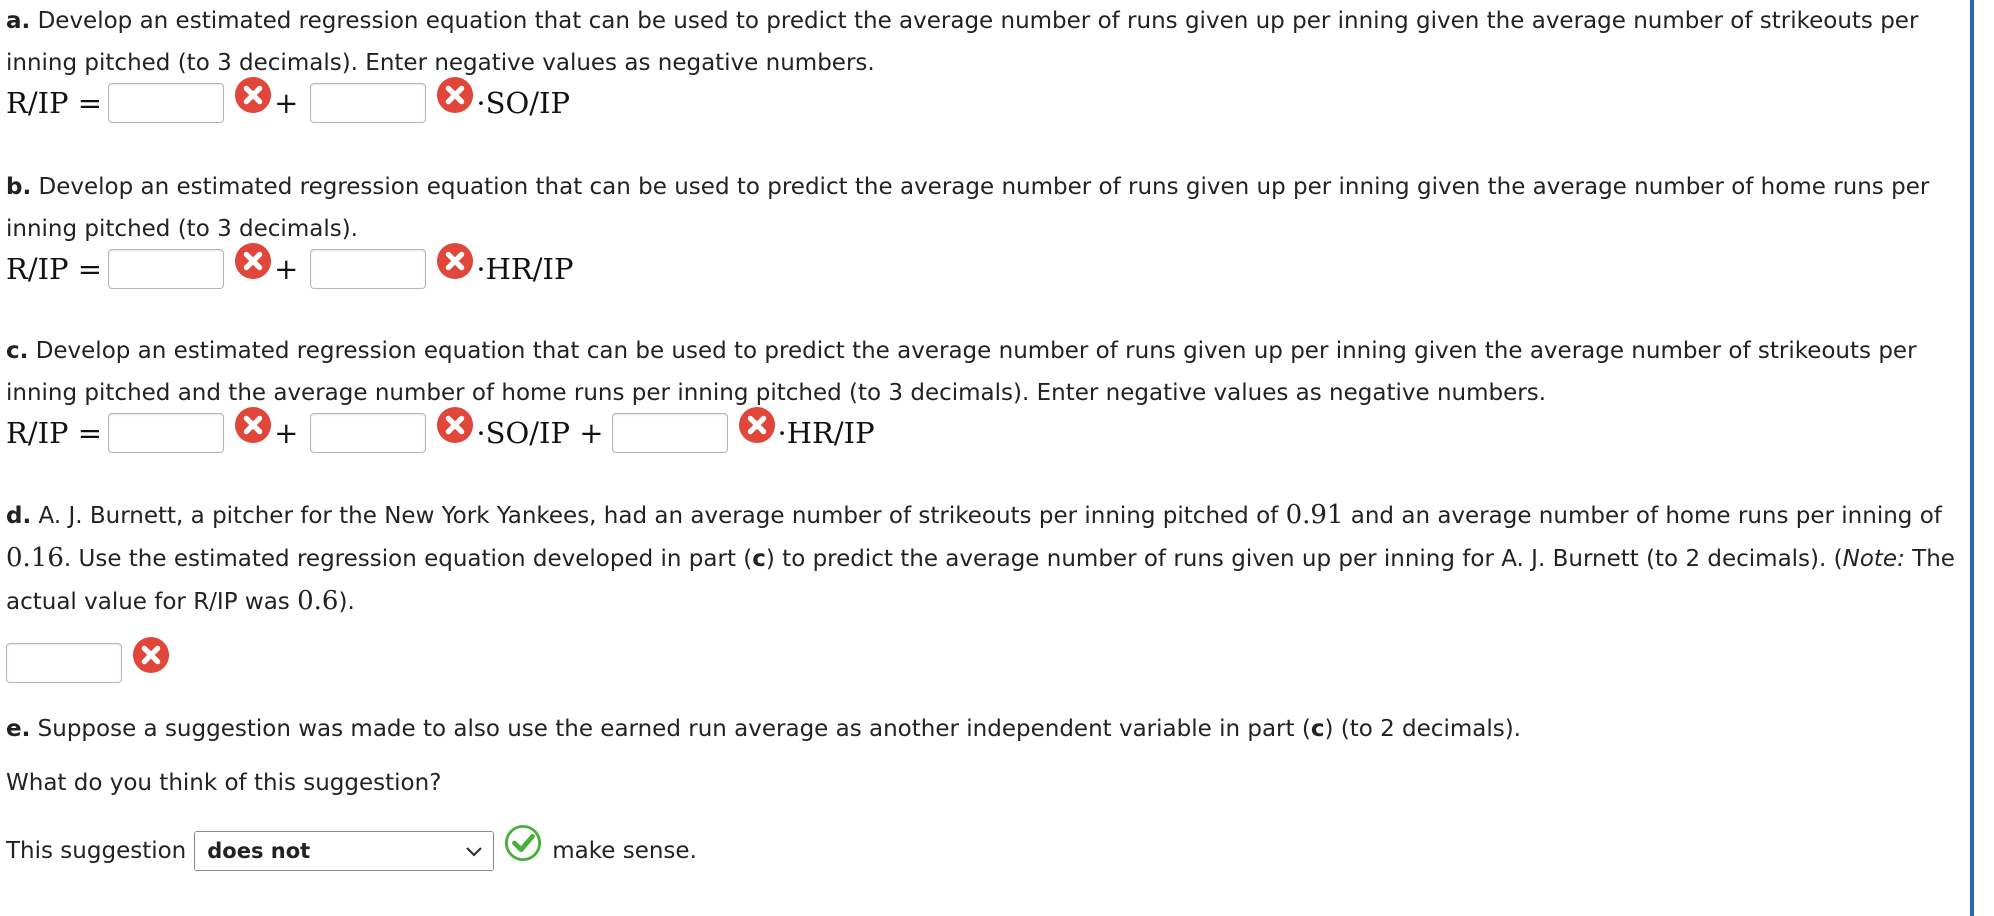 The image size is (1994, 916). What do you see at coordinates (19, 187) in the screenshot?
I see `part-b-letter: b.` at bounding box center [19, 187].